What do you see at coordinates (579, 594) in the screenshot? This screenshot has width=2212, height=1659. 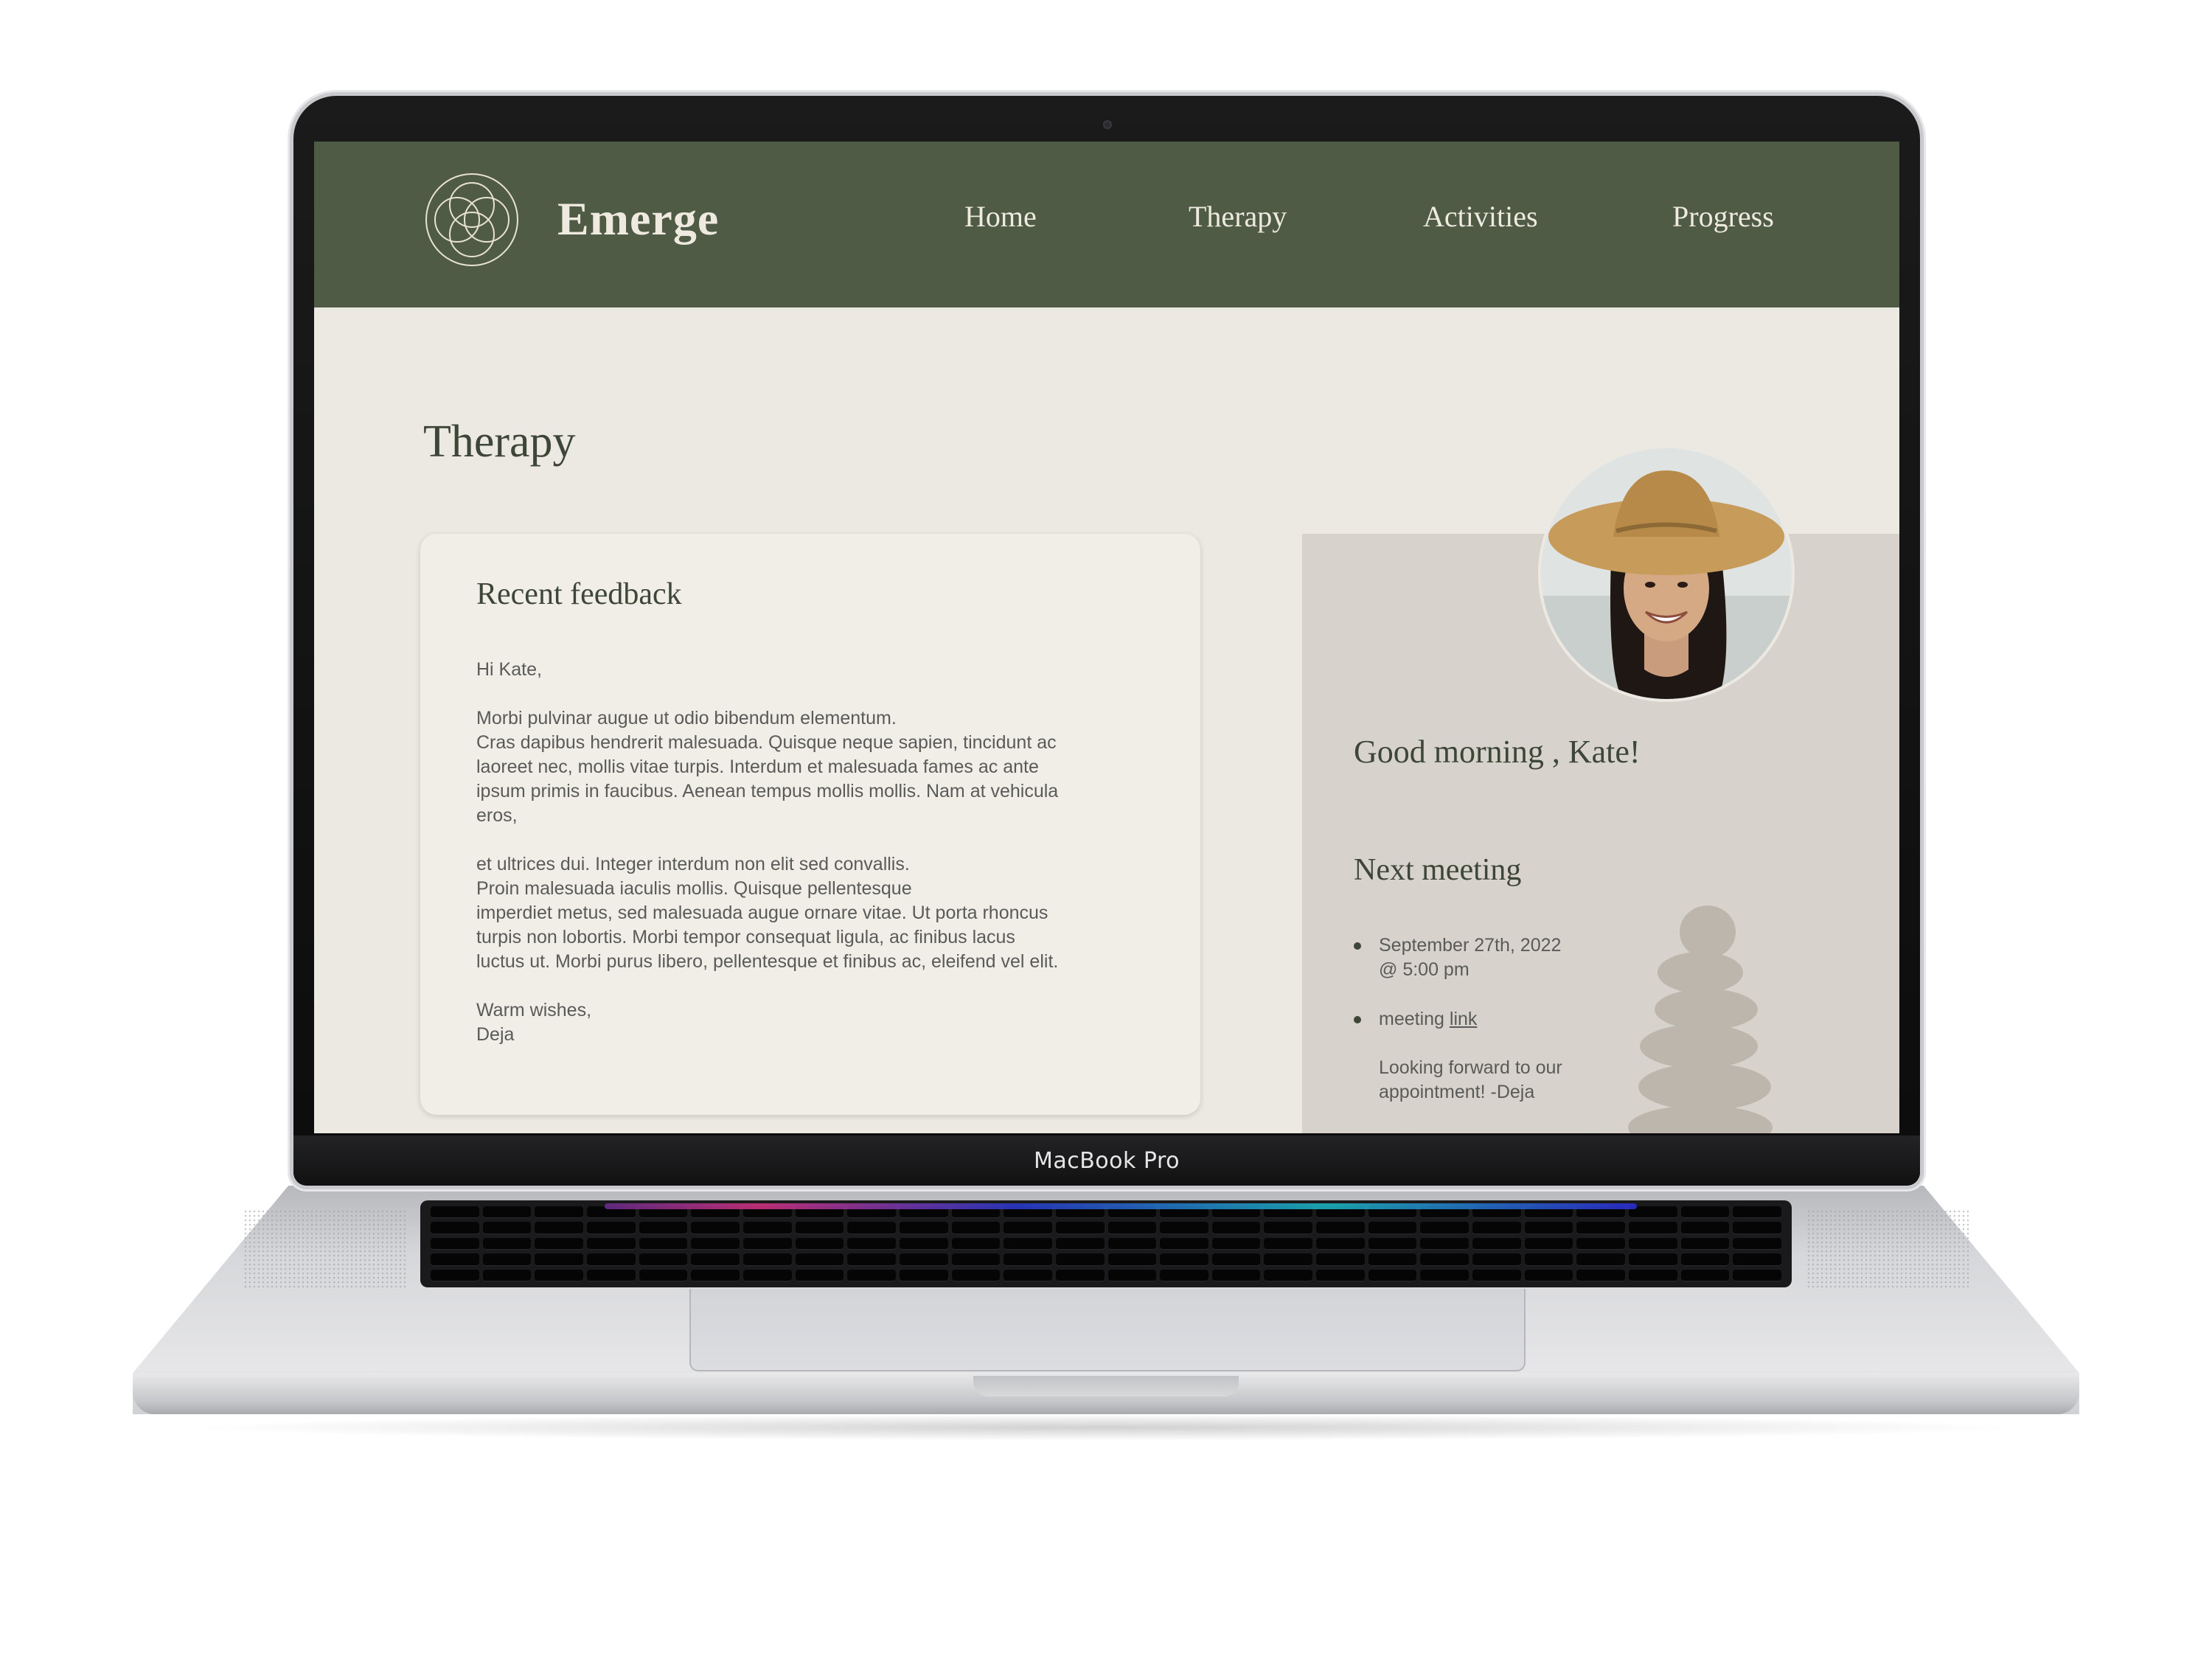 I see `feedback-title: Recent feedback` at bounding box center [579, 594].